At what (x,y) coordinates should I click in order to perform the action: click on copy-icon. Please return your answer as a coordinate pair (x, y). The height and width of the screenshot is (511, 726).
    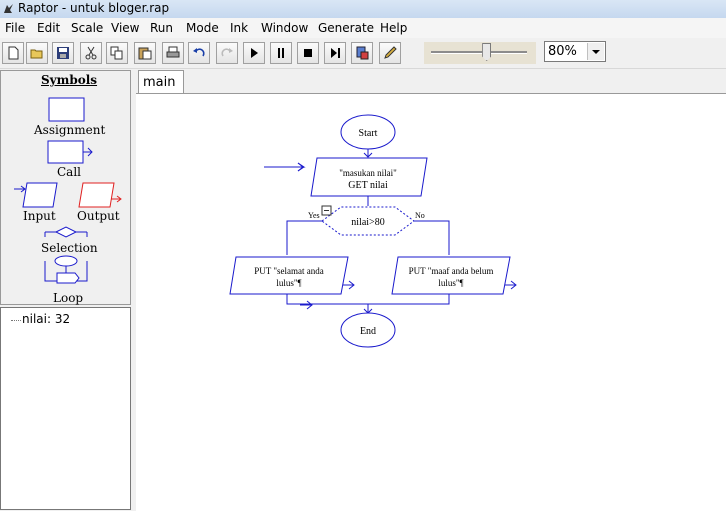
    Looking at the image, I should click on (116, 53).